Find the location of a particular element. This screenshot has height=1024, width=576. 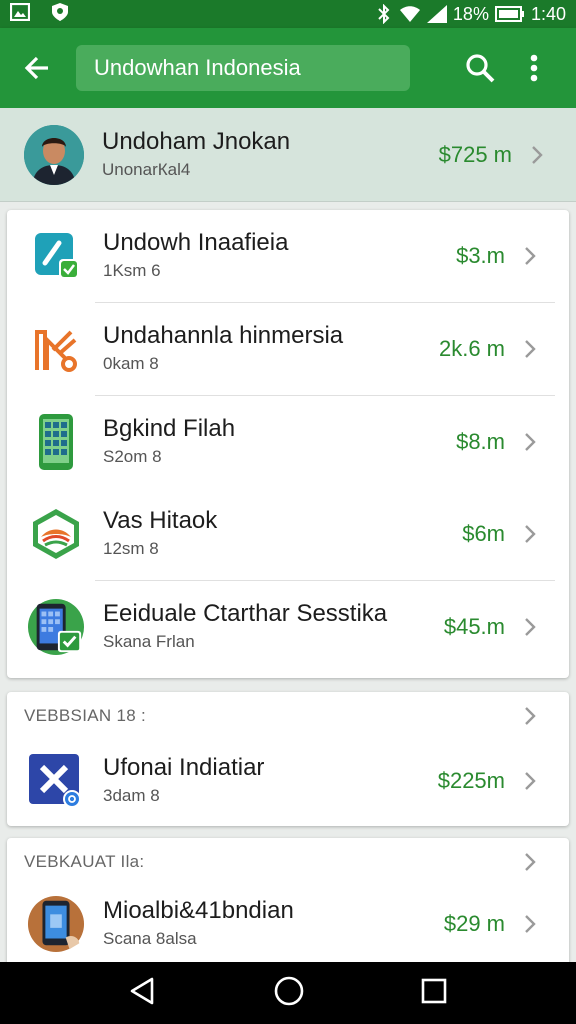

back-arrow-icon is located at coordinates (36, 68).